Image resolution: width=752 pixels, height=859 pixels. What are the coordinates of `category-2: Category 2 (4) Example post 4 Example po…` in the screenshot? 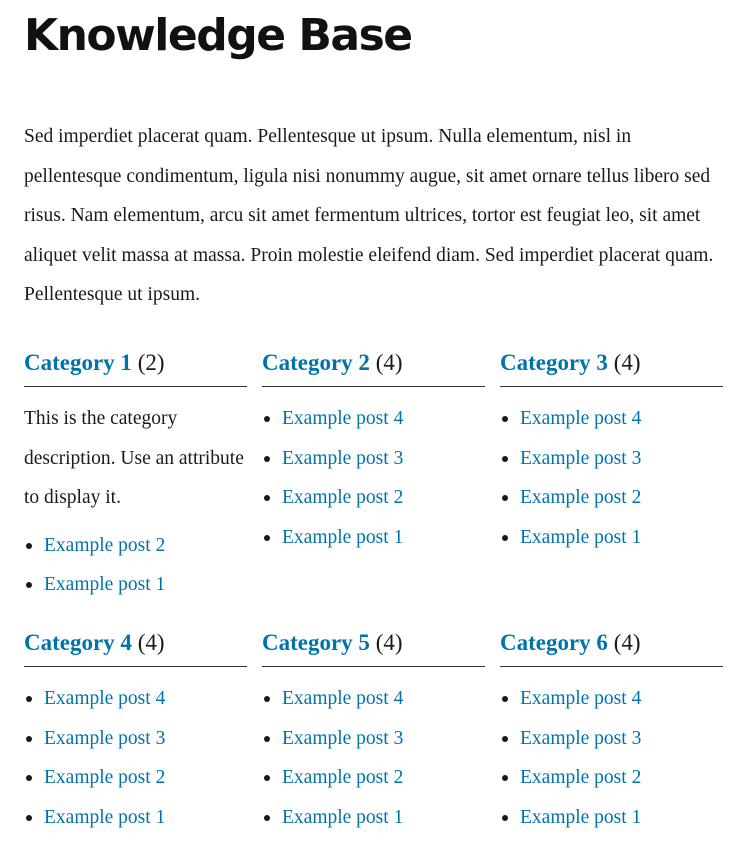 It's located at (373, 475).